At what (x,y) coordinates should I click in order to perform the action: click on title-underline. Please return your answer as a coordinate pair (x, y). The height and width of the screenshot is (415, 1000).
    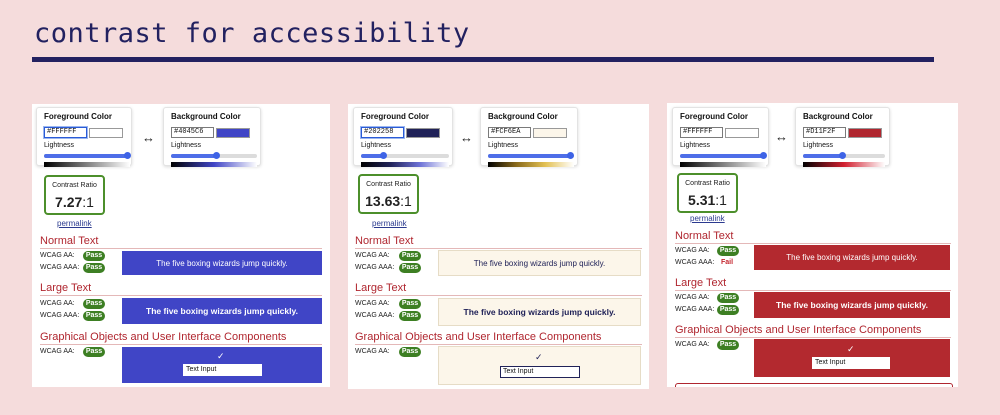
    Looking at the image, I should click on (483, 59).